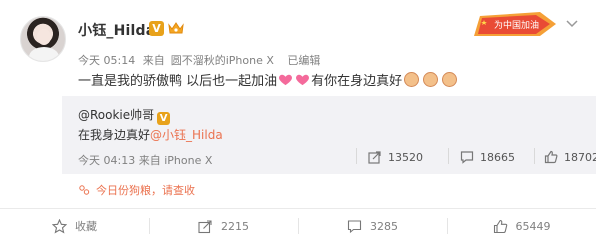 The image size is (596, 244). What do you see at coordinates (572, 24) in the screenshot?
I see `chevron-down-icon` at bounding box center [572, 24].